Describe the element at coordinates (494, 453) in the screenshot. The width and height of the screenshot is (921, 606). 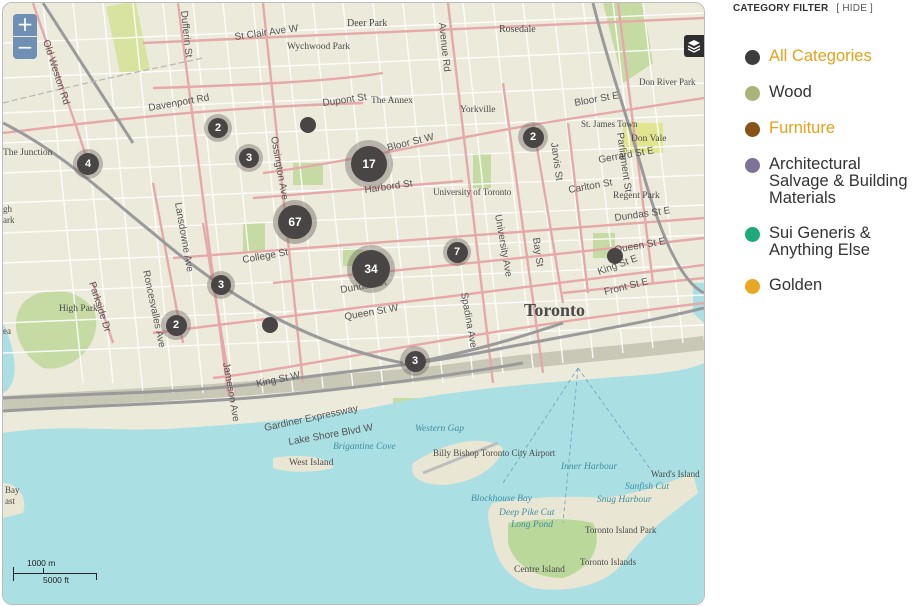
I see `label-billy-bishop-airport: Billy Bishop Toronto City Airport` at that location.